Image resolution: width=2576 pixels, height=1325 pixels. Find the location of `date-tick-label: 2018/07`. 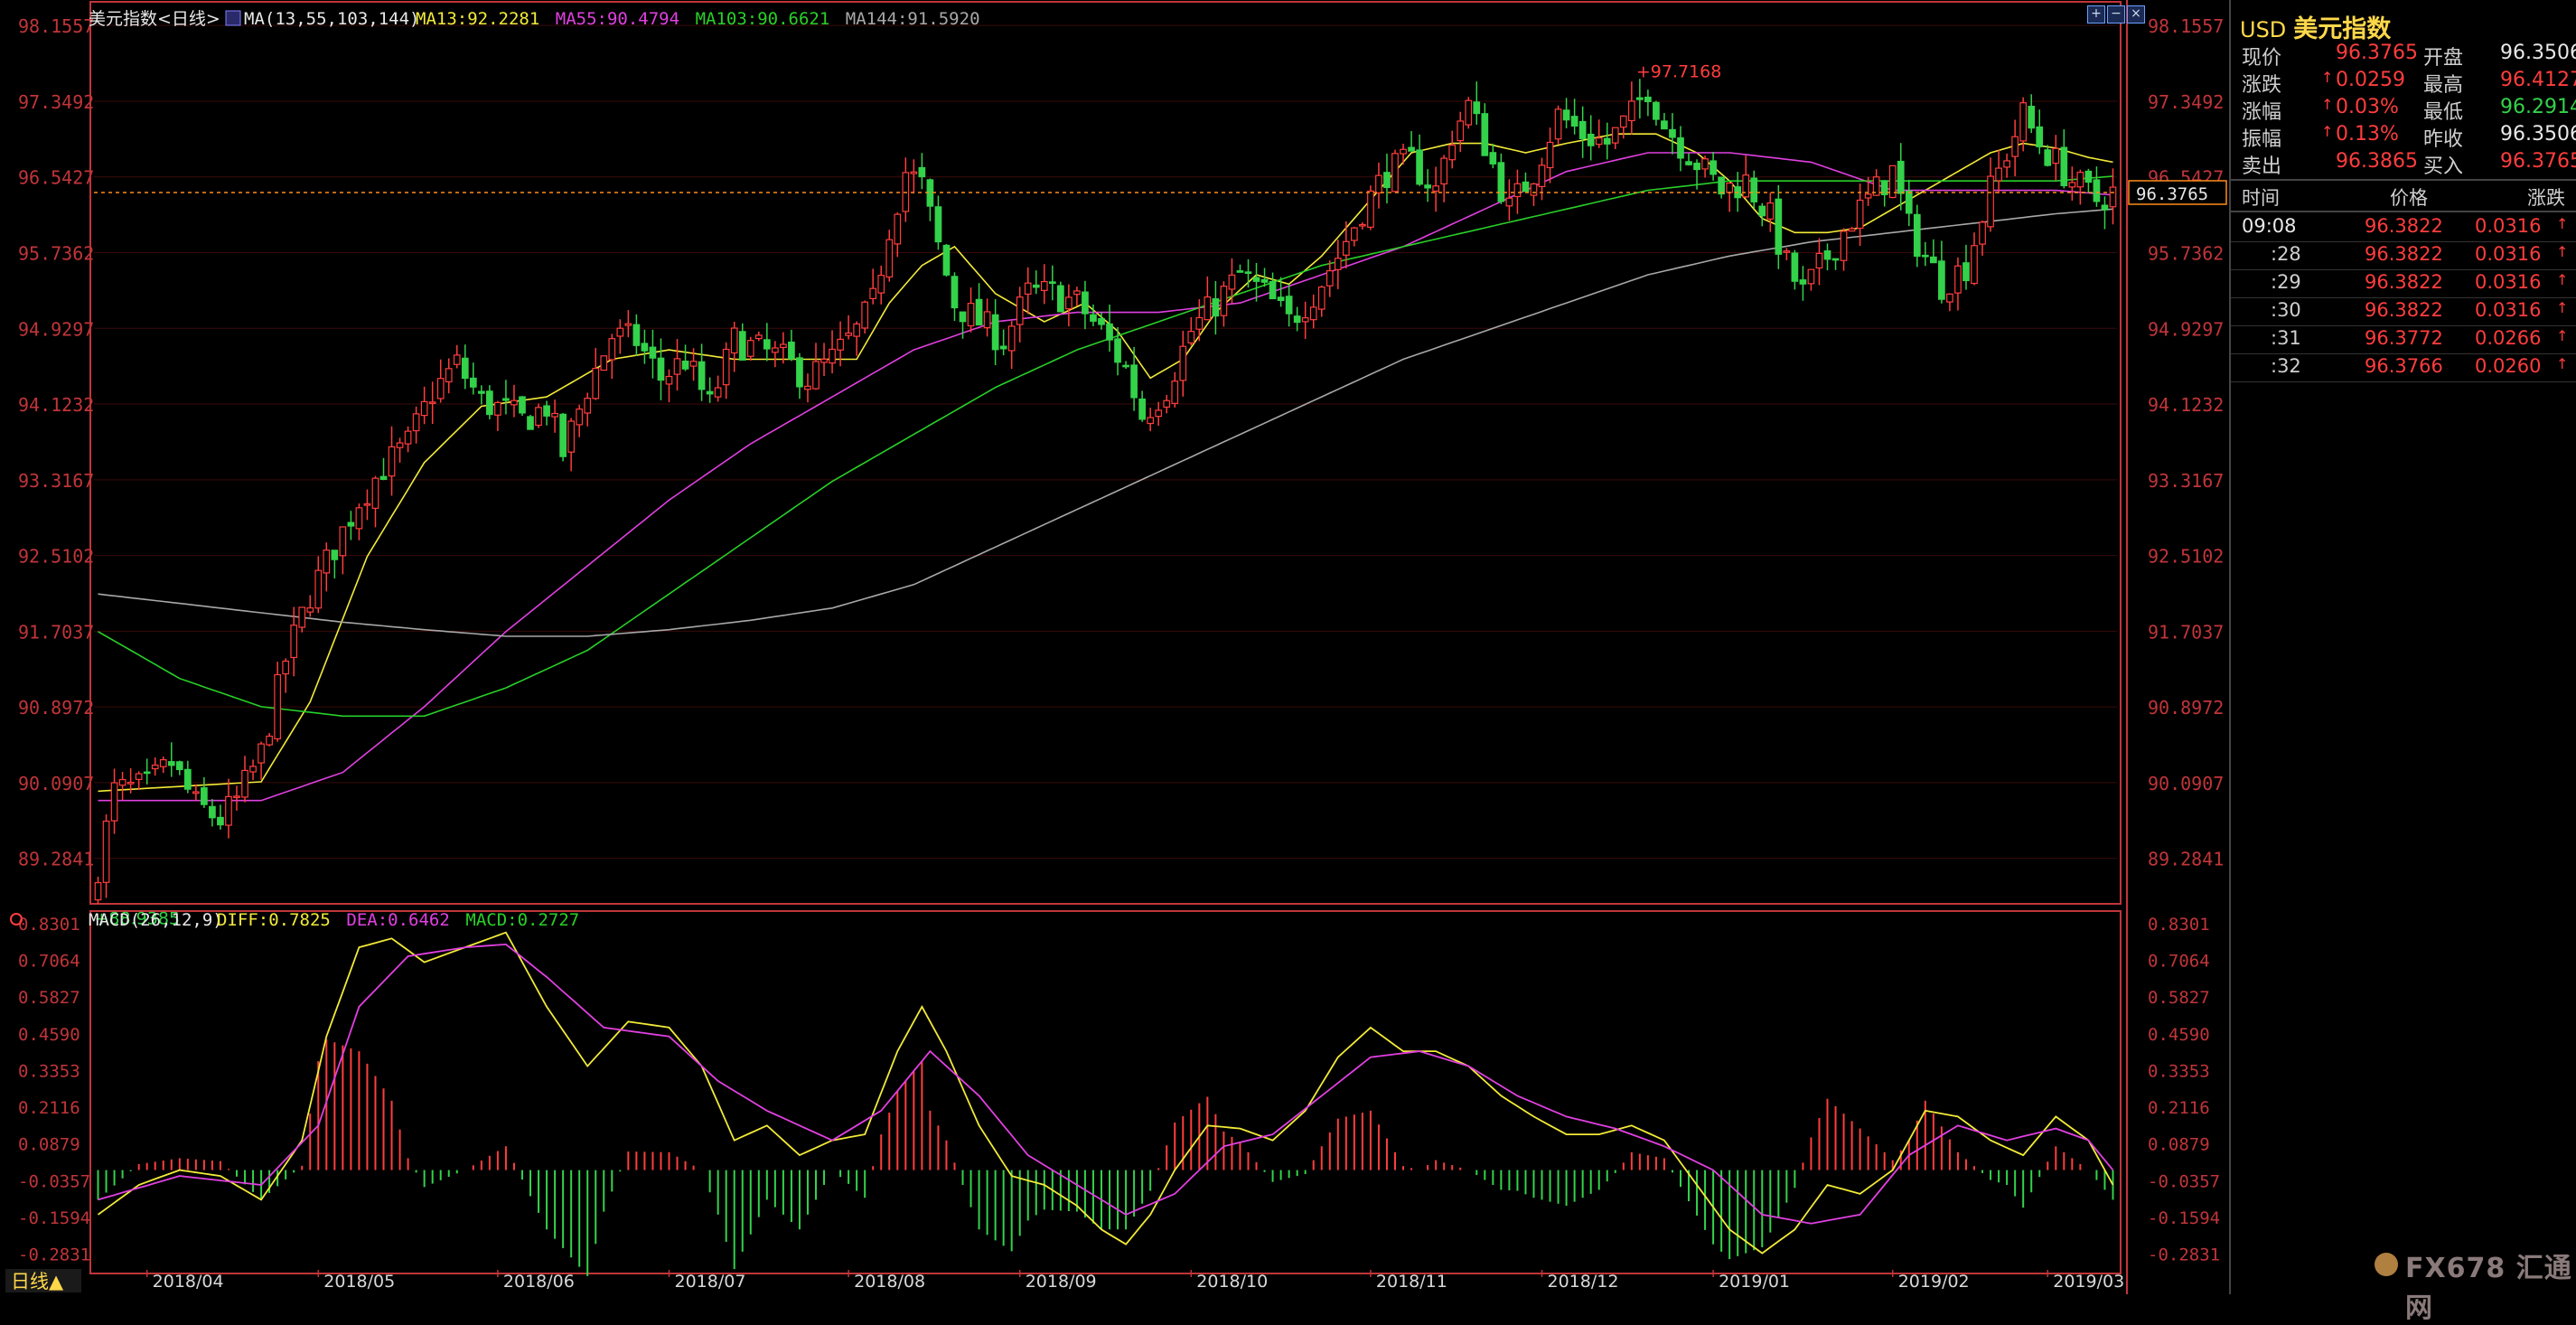

date-tick-label: 2018/07 is located at coordinates (709, 1282).